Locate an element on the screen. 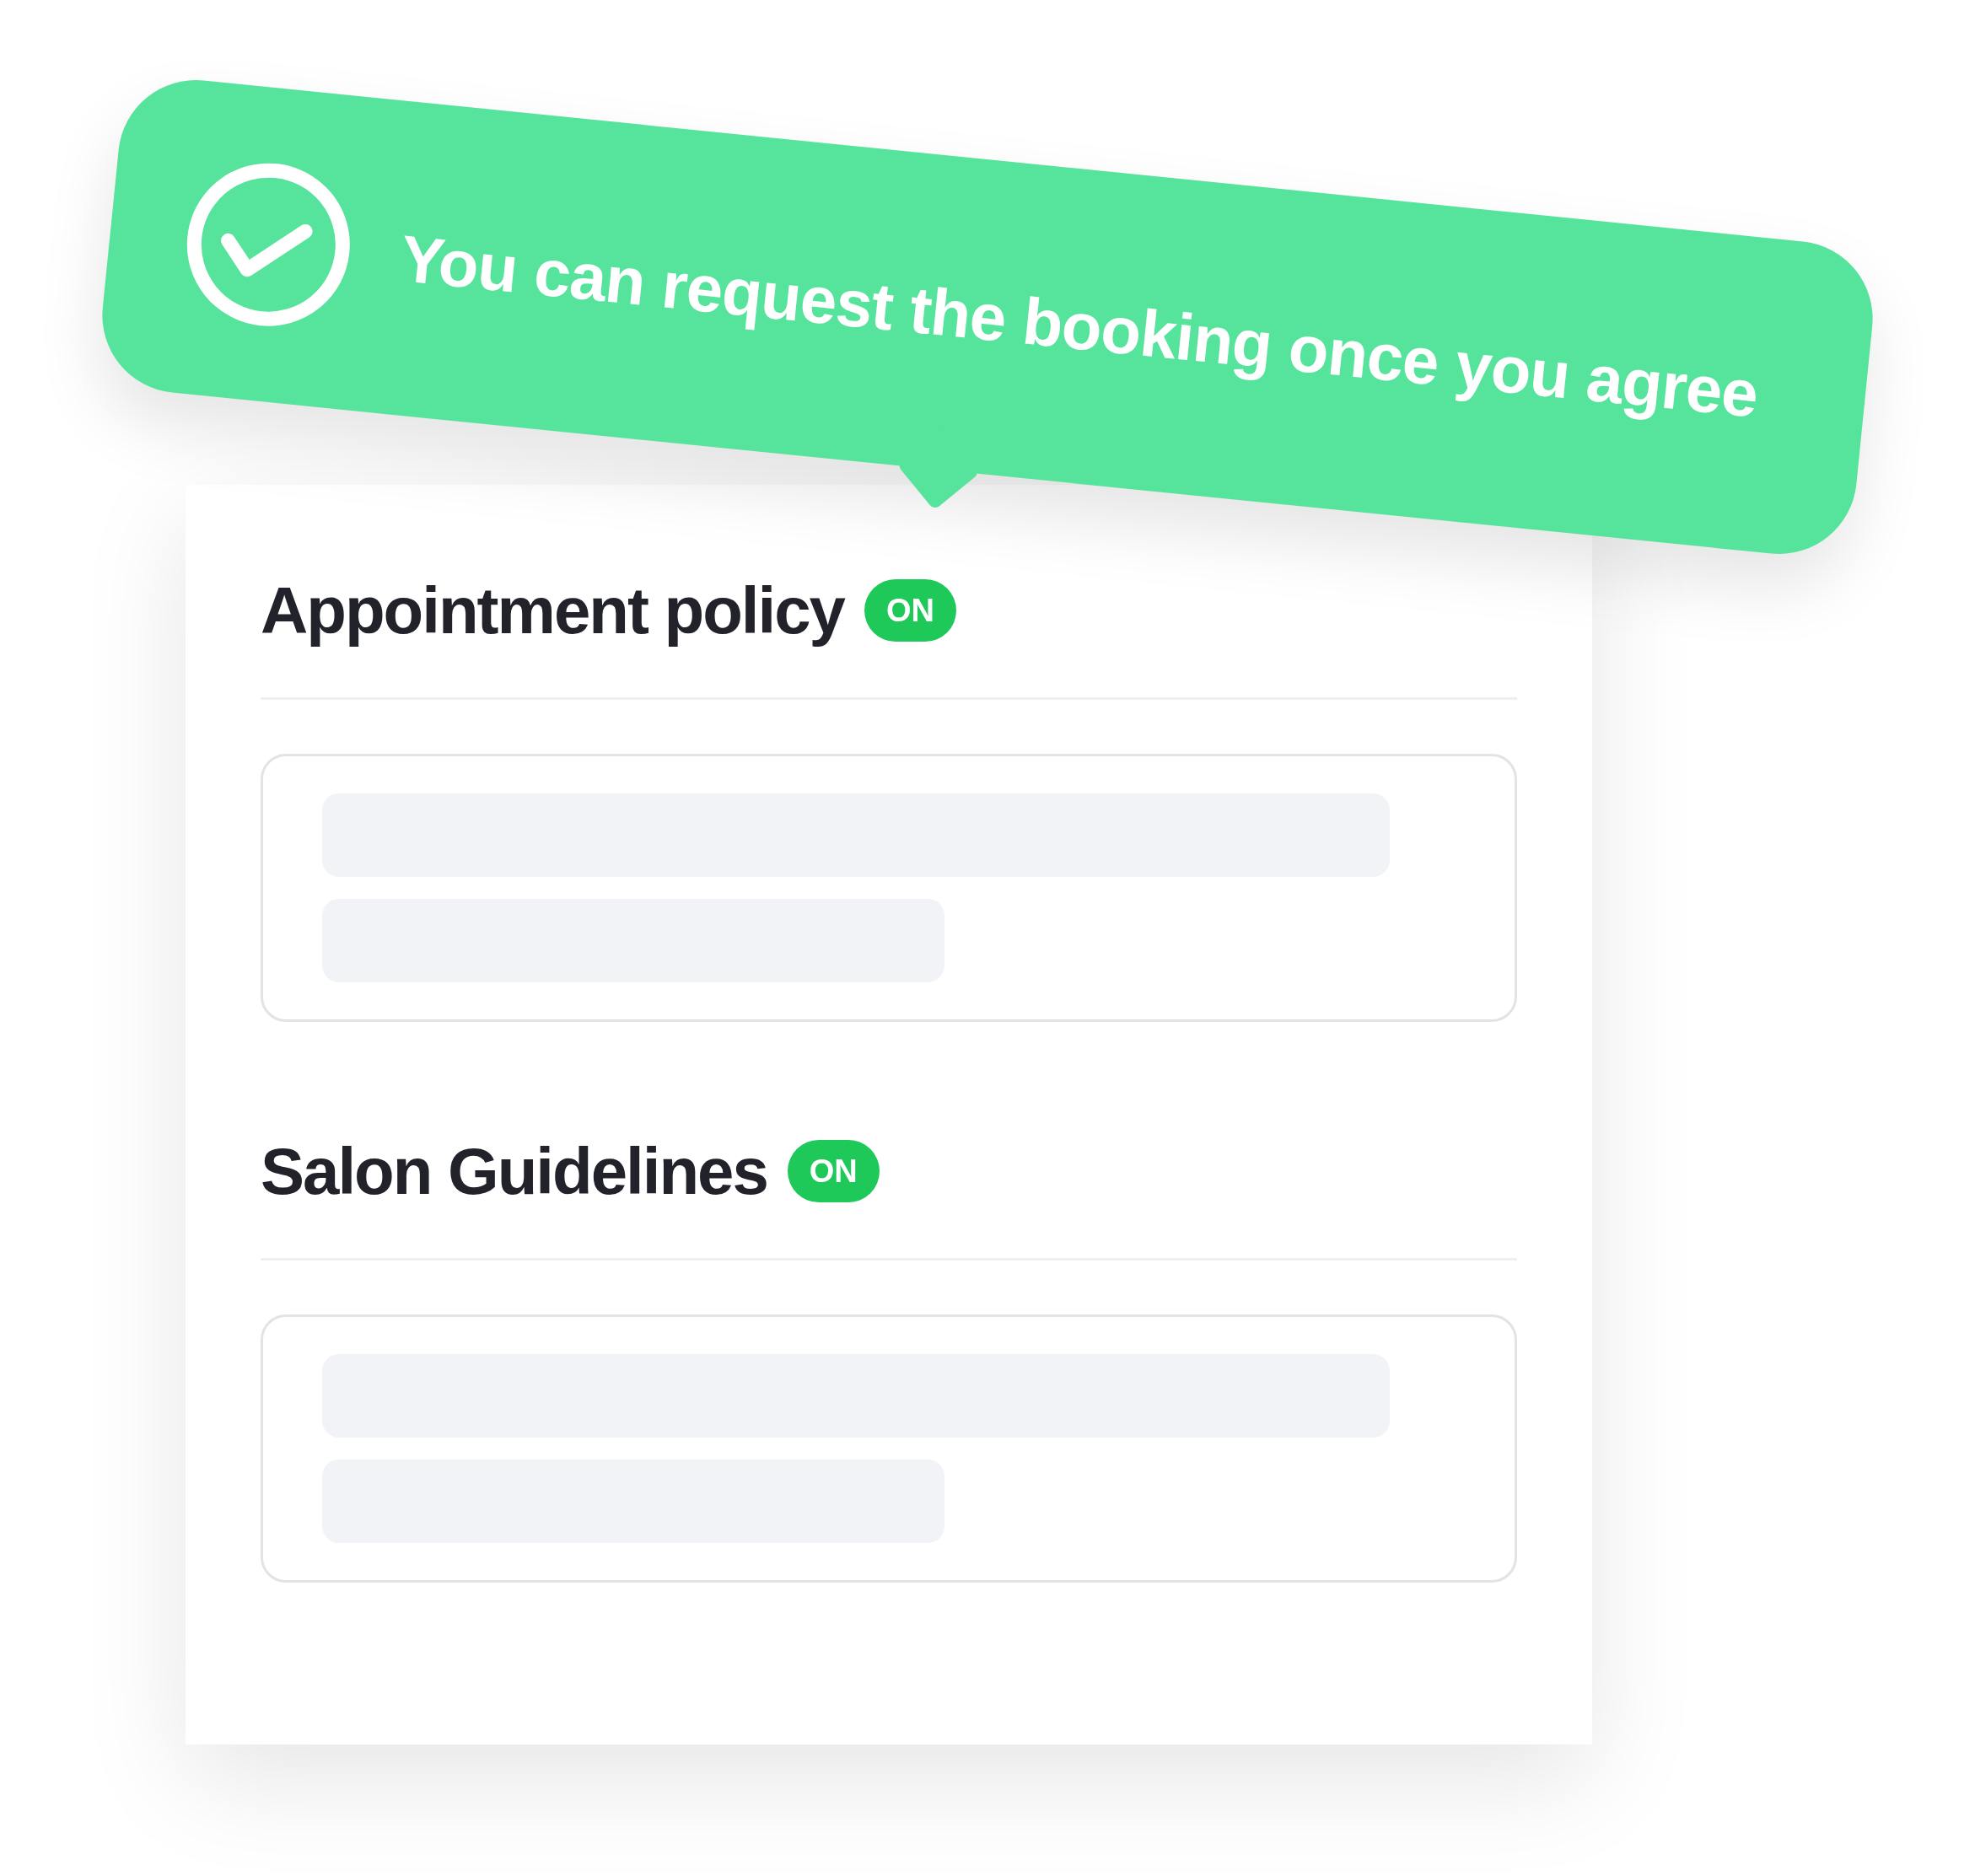 Image resolution: width=1975 pixels, height=1876 pixels. section-title: Salon Guidelines is located at coordinates (514, 1171).